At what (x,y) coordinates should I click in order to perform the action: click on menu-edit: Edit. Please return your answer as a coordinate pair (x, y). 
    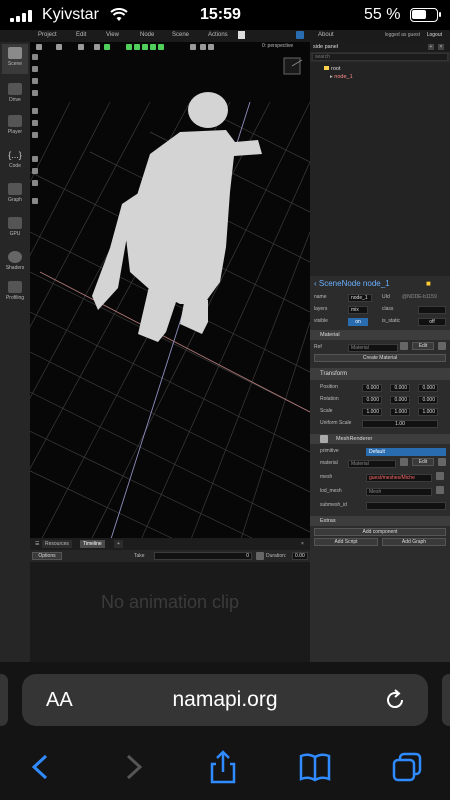
    Looking at the image, I should click on (81, 35).